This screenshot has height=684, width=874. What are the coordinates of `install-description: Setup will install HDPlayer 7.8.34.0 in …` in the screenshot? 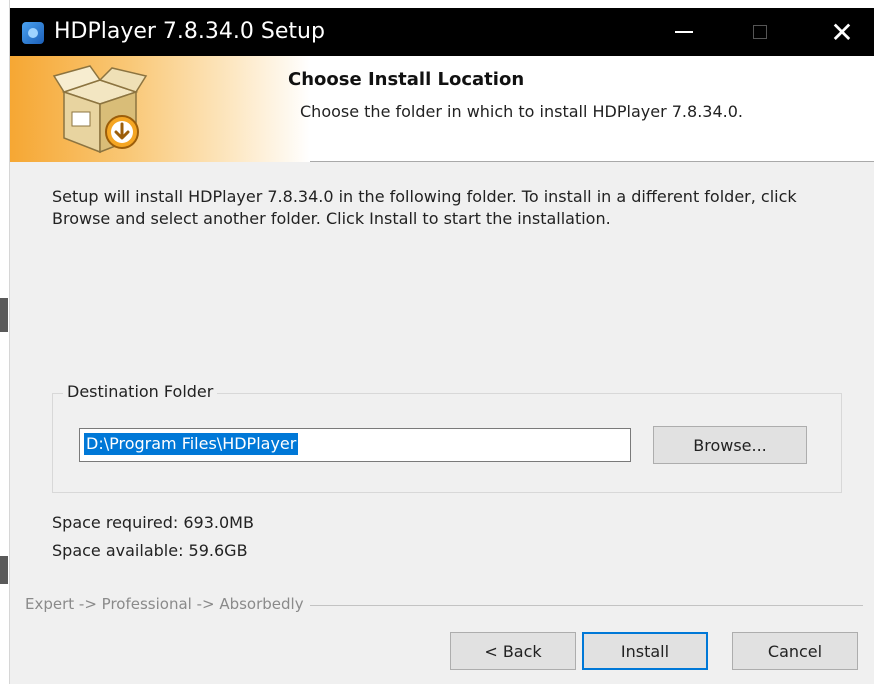 It's located at (424, 207).